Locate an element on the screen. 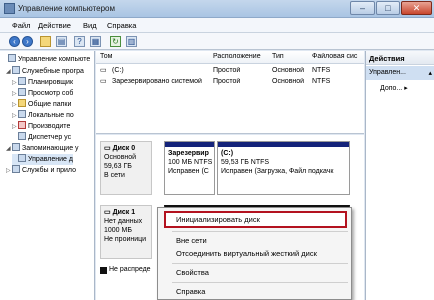  menu-help: Справка is located at coordinates (121, 25).